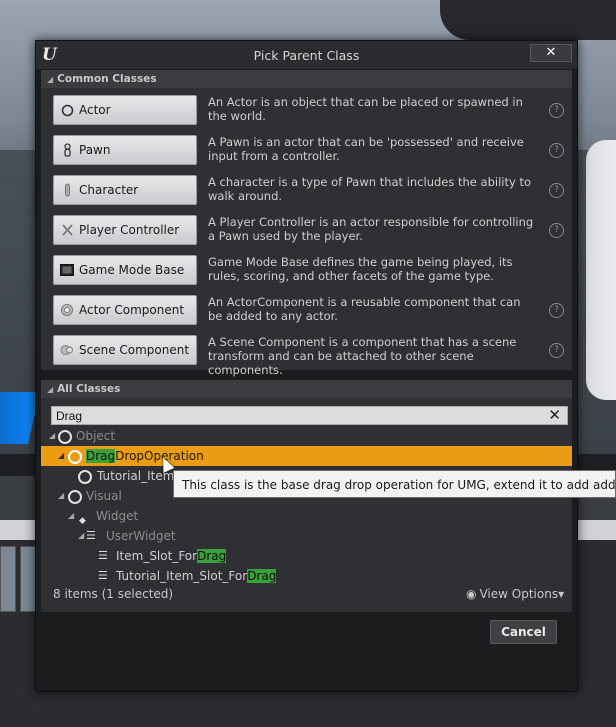 Image resolution: width=616 pixels, height=727 pixels. Describe the element at coordinates (523, 632) in the screenshot. I see `cancel-button: Cancel` at that location.